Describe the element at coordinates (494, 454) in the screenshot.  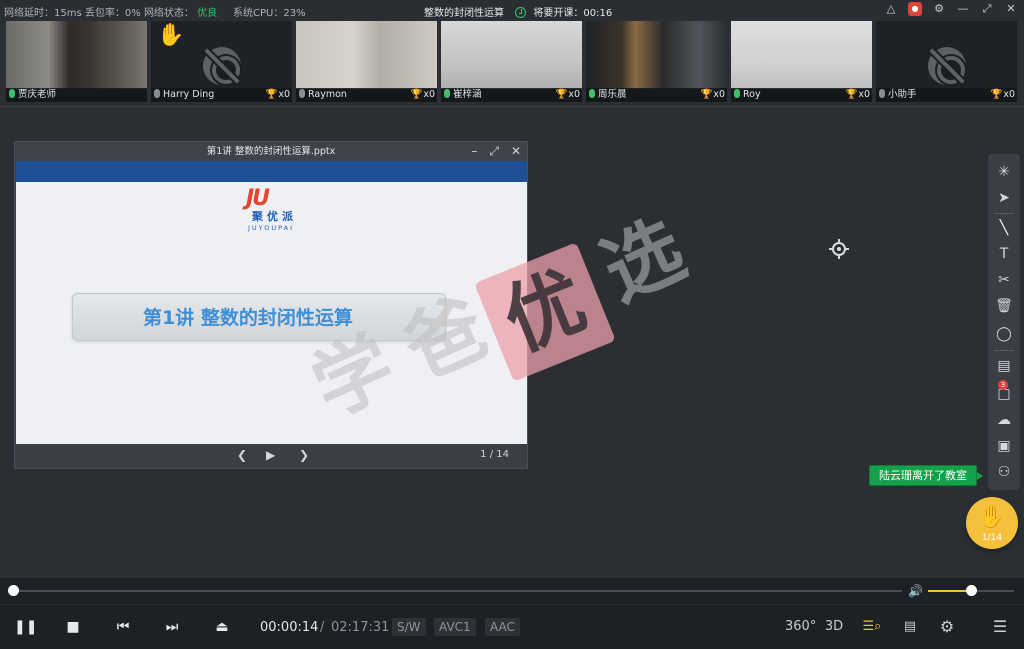
I see `slide-page-indicator: 1 / 14` at that location.